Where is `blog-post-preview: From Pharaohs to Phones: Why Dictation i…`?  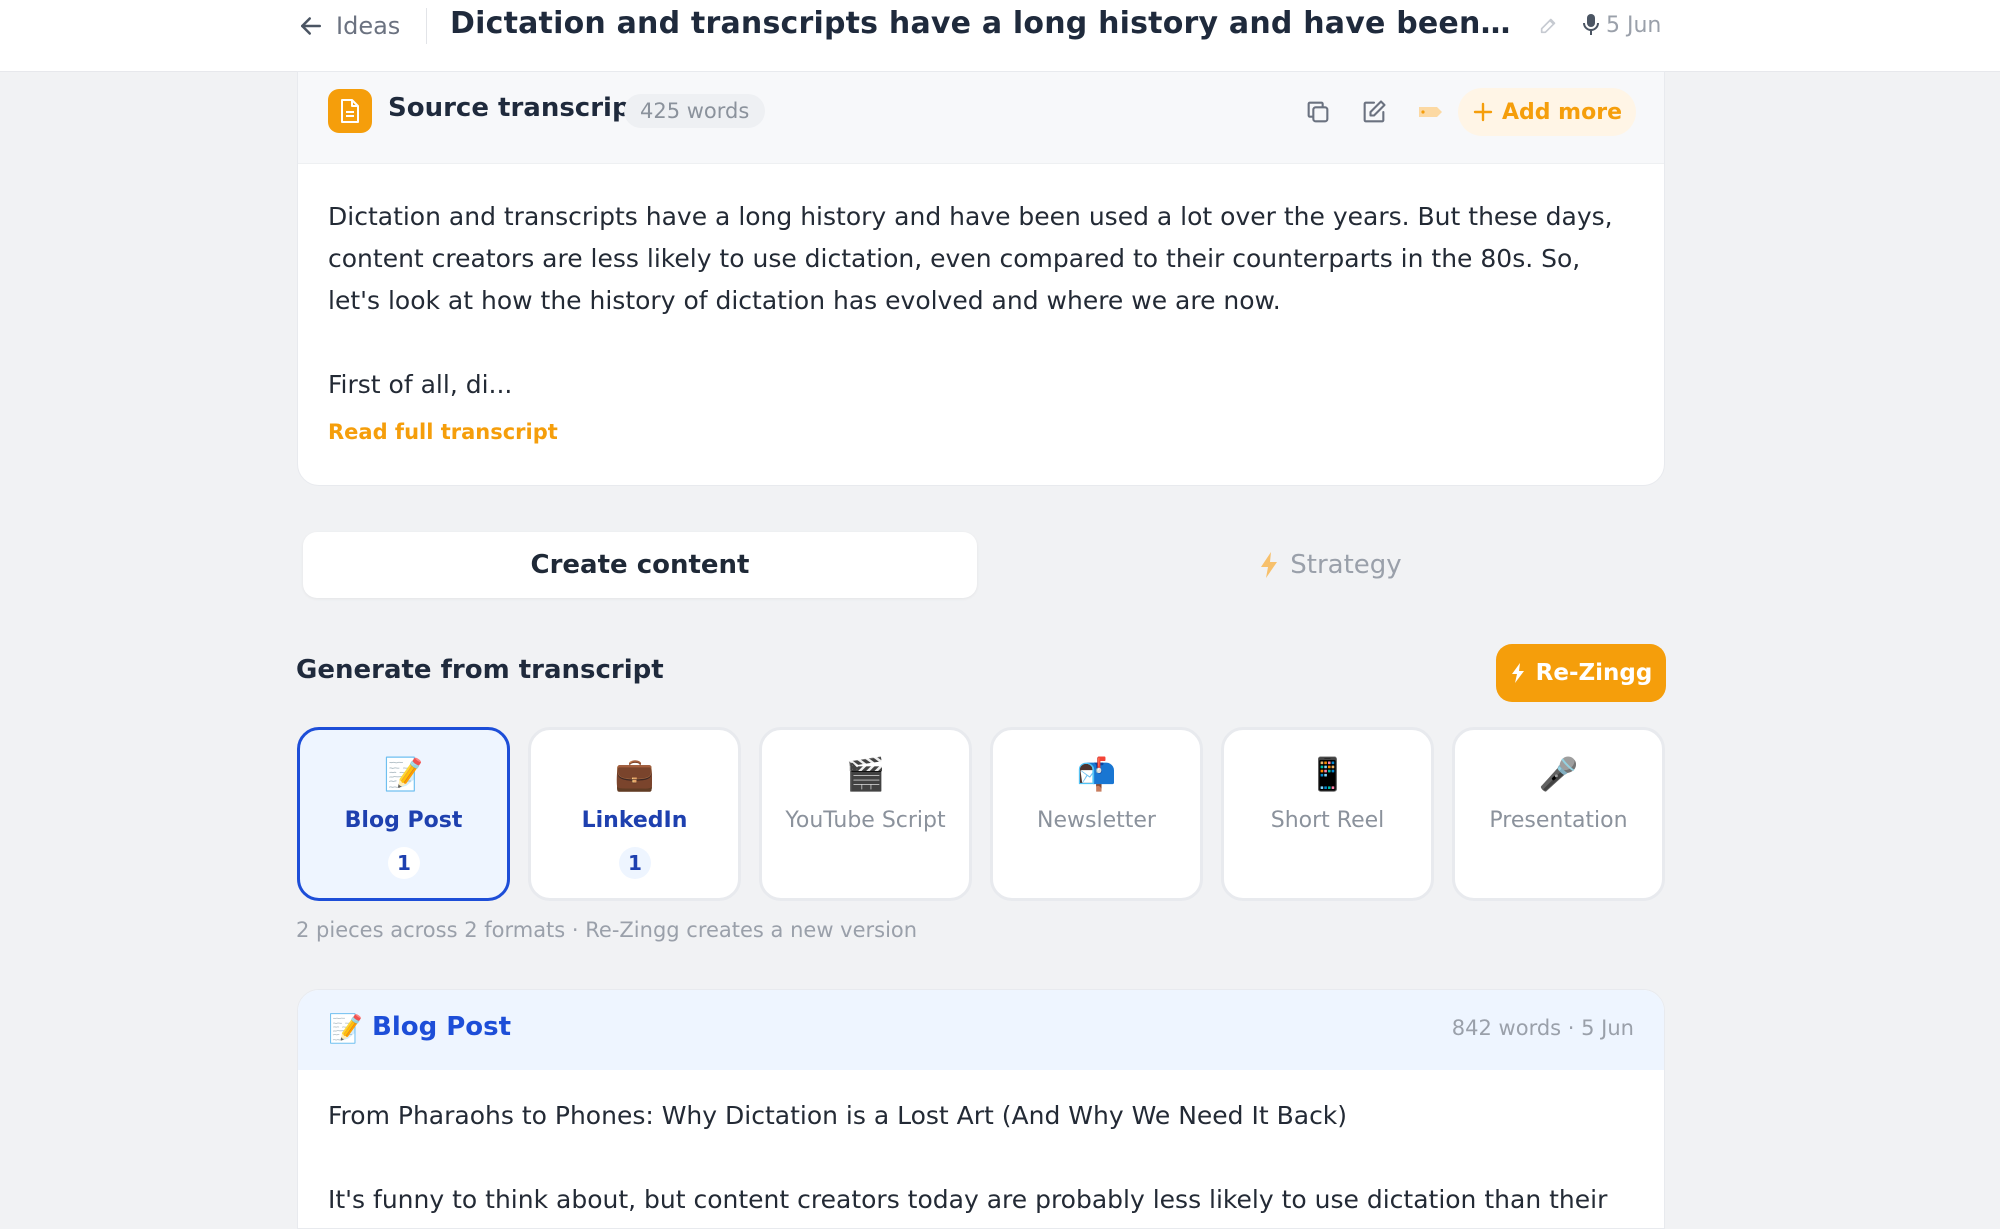
blog-post-preview: From Pharaohs to Phones: Why Dictation i… is located at coordinates (978, 1162).